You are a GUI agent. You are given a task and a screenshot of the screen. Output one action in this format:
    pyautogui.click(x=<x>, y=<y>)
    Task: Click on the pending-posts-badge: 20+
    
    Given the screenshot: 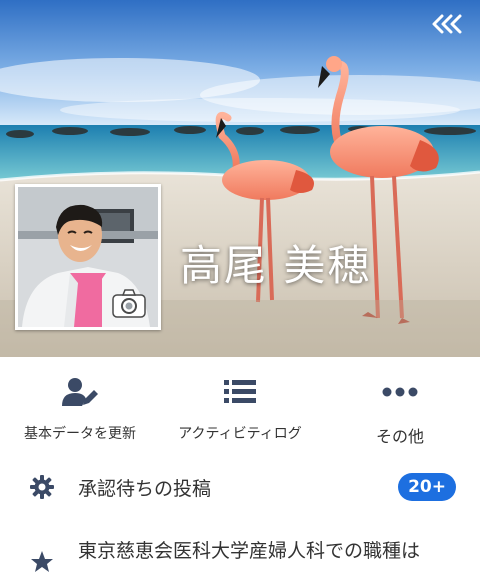 What is the action you would take?
    pyautogui.click(x=427, y=487)
    